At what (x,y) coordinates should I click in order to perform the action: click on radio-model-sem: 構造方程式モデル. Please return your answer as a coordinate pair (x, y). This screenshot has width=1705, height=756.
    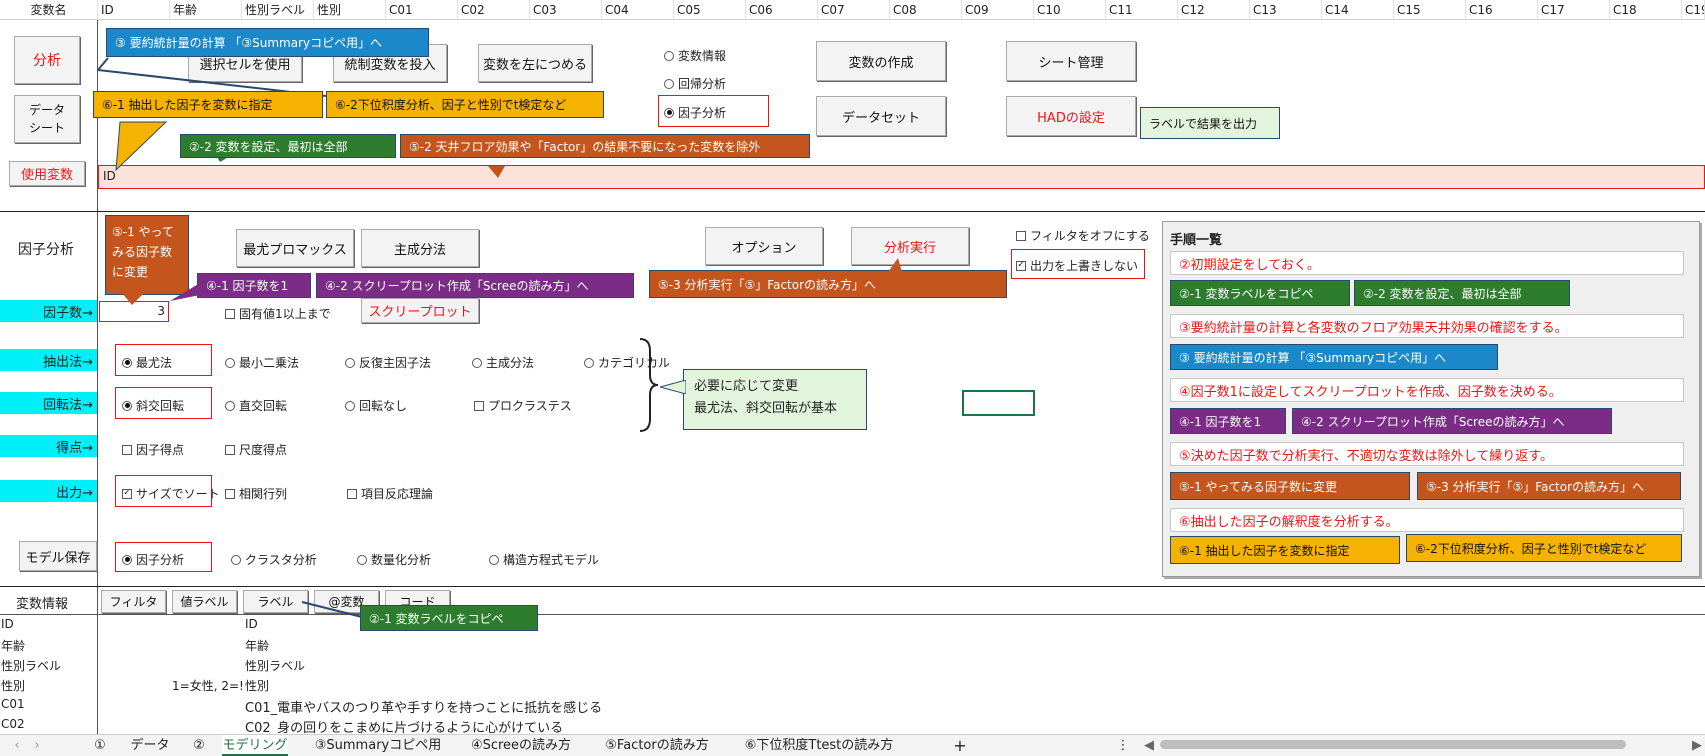
    Looking at the image, I should click on (544, 559).